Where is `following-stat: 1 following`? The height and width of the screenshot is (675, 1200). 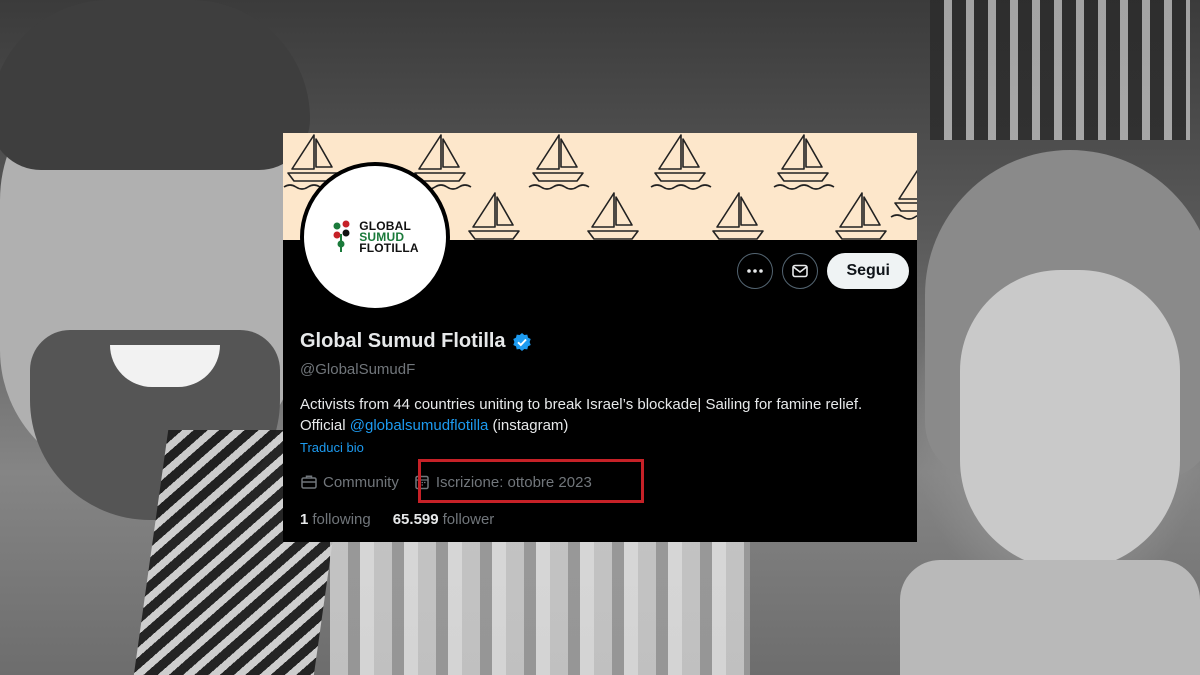
following-stat: 1 following is located at coordinates (335, 519).